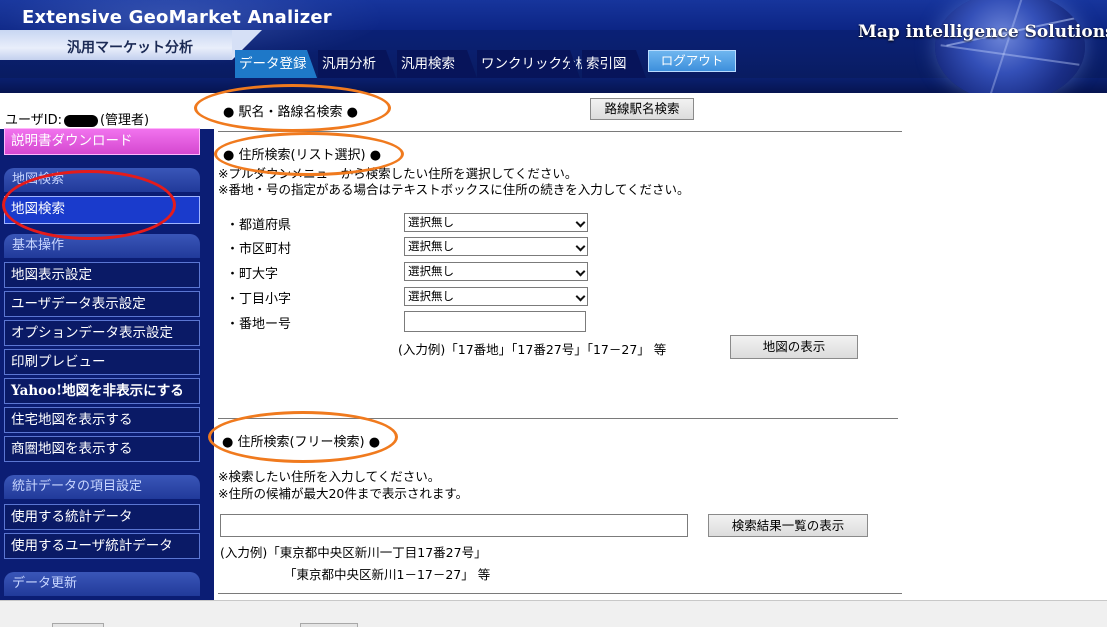  I want to click on banchi-input, so click(495, 321).